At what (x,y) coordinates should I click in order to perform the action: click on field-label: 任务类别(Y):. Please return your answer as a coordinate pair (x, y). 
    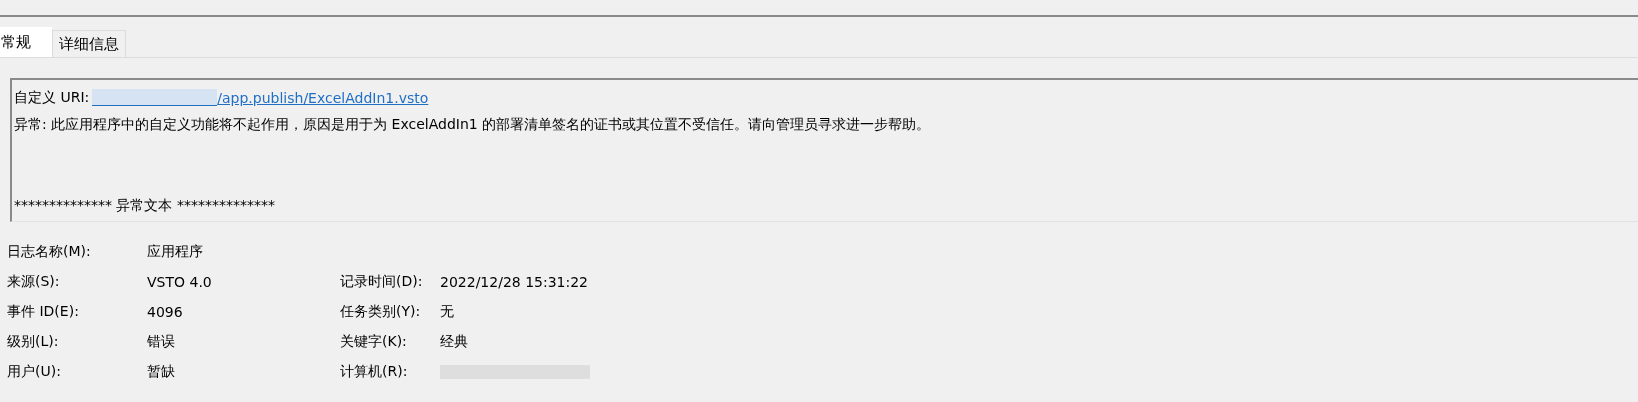
    Looking at the image, I should click on (381, 312).